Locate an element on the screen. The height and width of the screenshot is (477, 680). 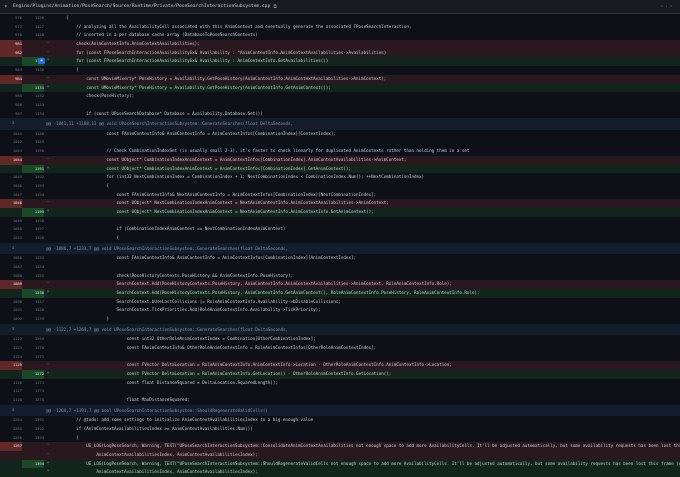
line-number-old: 1128 is located at coordinates (11, 400).